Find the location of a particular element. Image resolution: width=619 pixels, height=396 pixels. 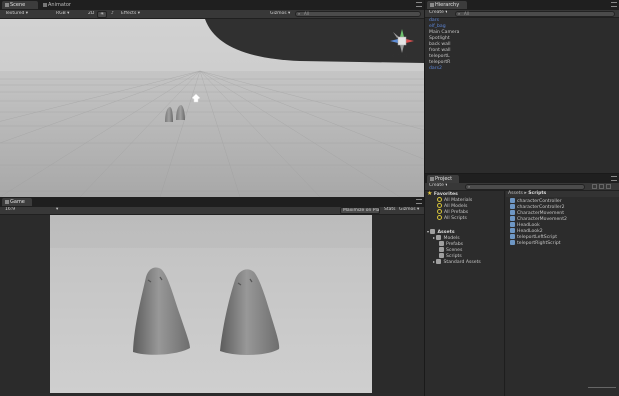

scene-icon is located at coordinates (7, 5).